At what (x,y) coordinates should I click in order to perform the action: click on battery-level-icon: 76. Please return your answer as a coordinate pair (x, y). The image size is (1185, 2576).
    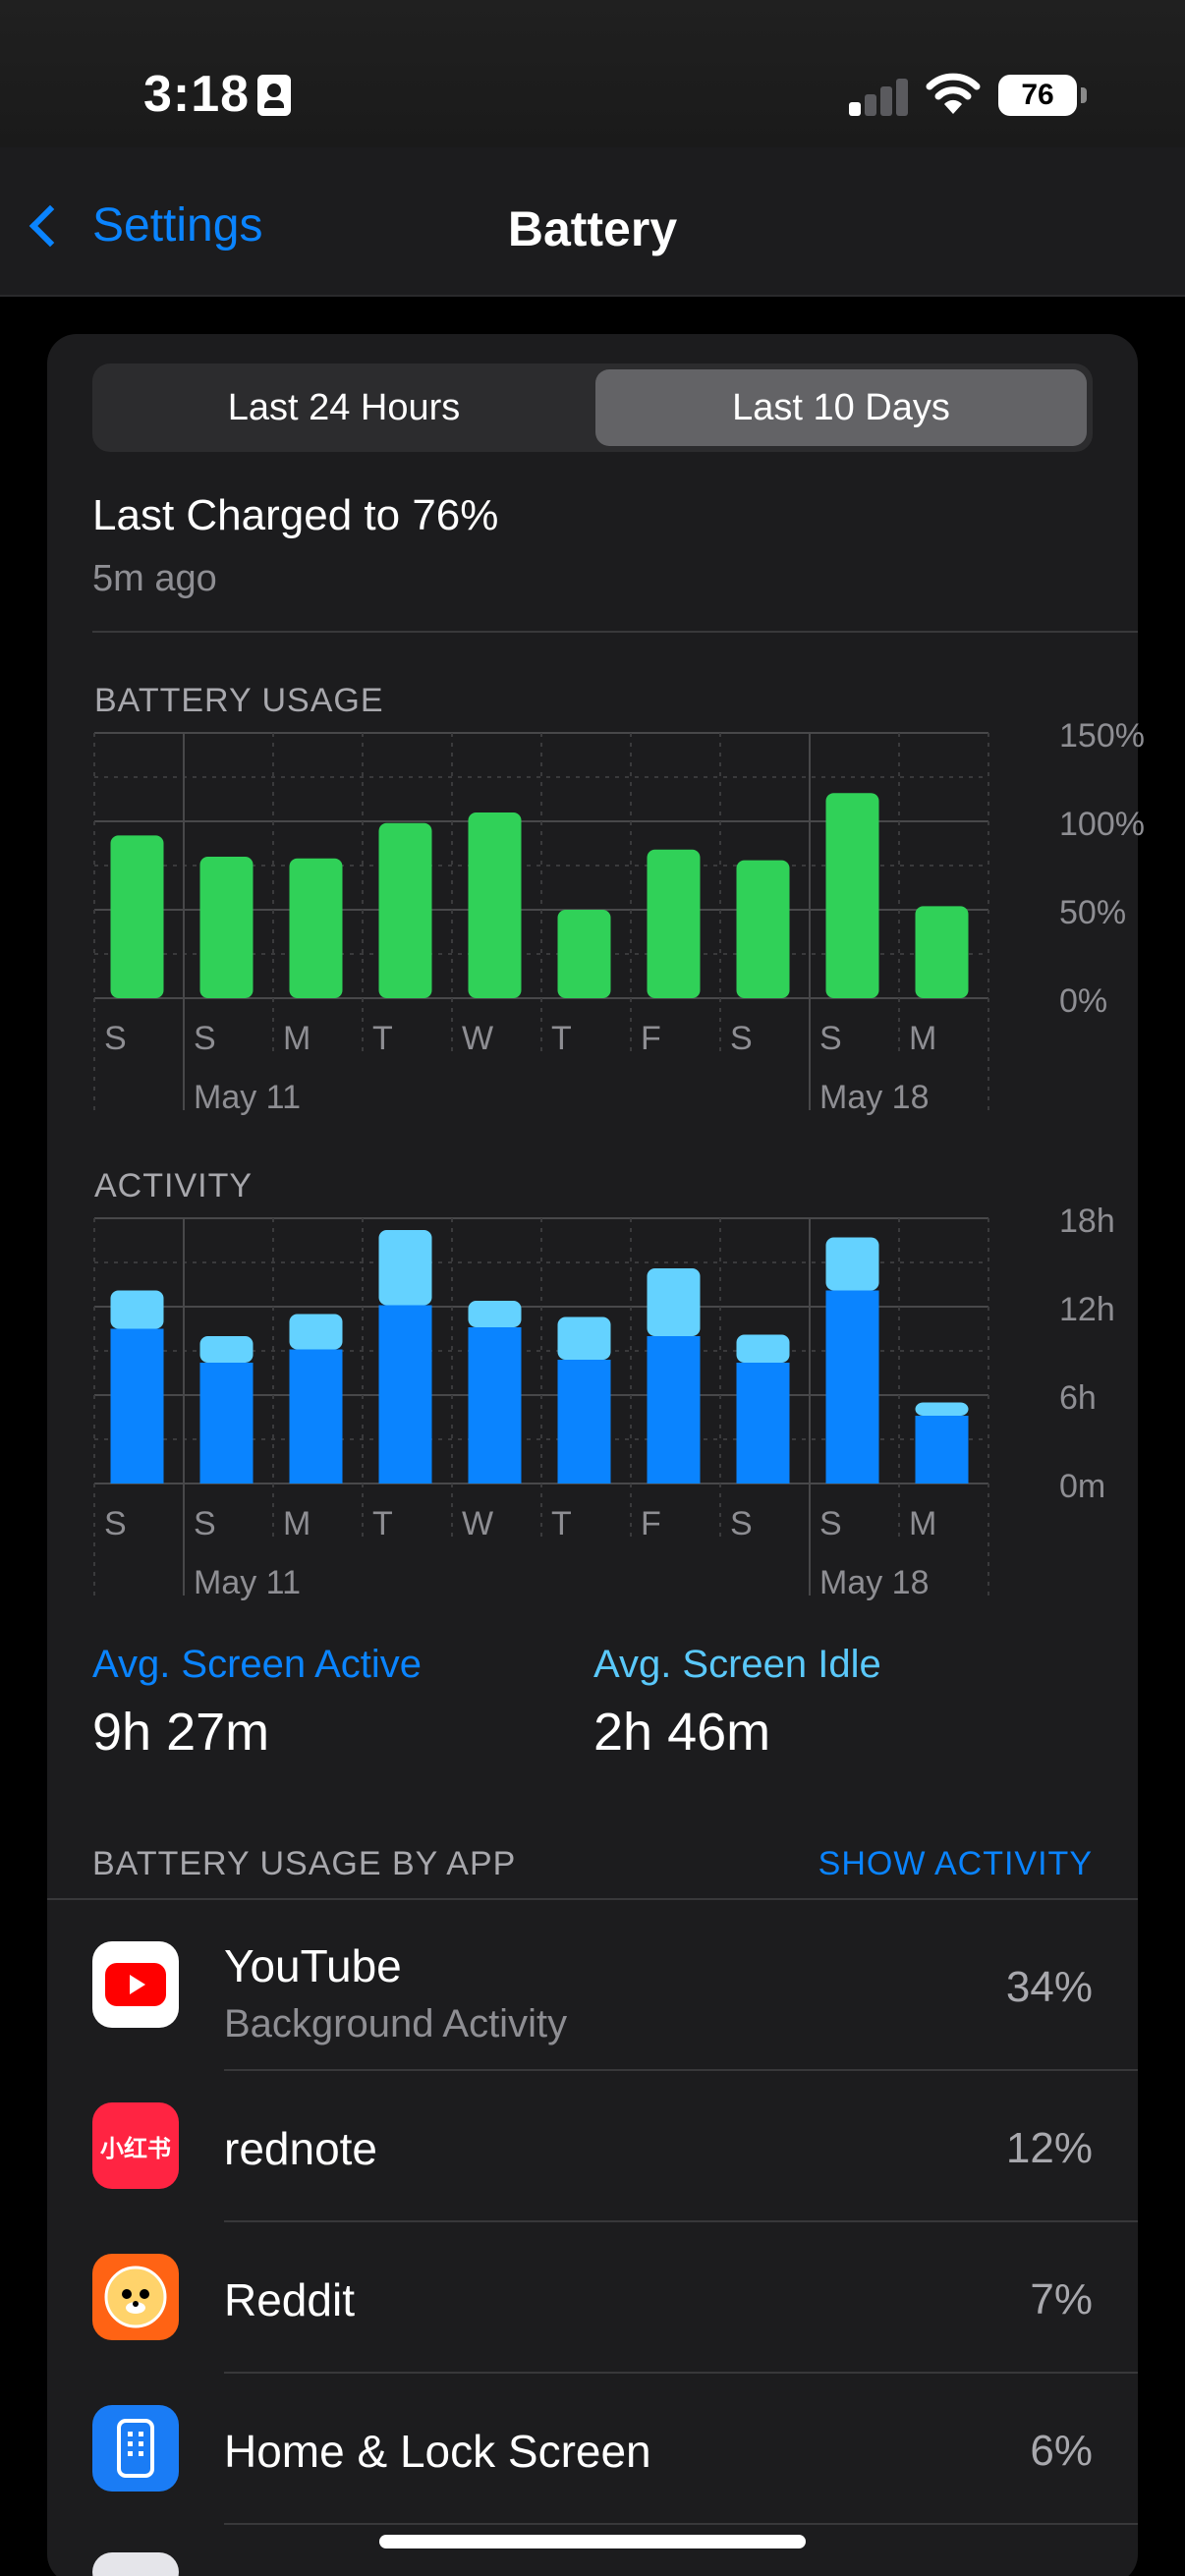
    Looking at the image, I should click on (1042, 95).